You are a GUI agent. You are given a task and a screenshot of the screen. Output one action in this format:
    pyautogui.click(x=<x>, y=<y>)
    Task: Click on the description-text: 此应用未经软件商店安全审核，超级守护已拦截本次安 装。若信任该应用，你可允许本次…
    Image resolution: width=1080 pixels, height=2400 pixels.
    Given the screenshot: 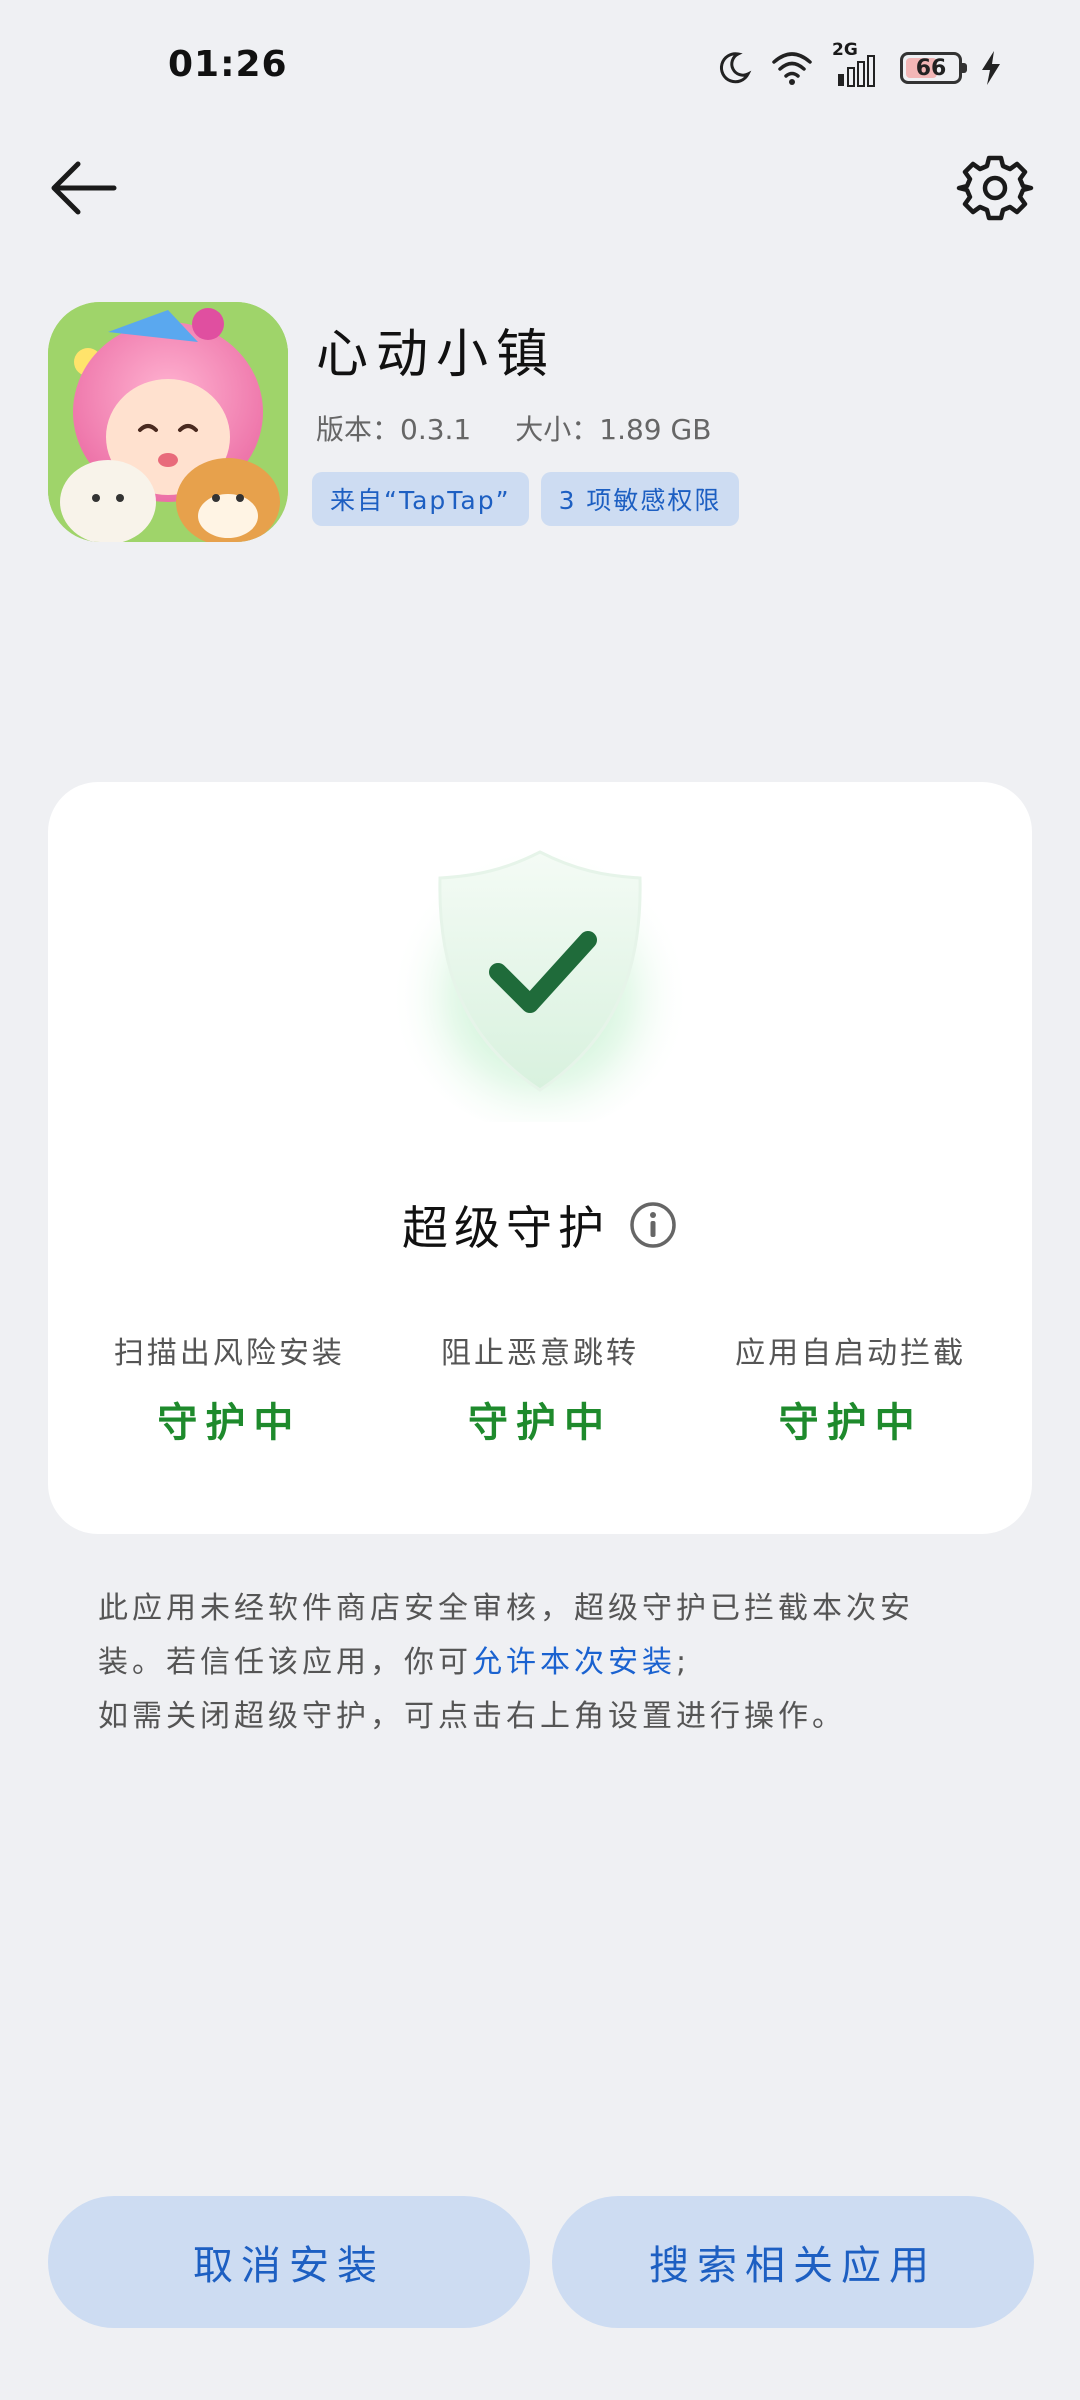 What is the action you would take?
    pyautogui.click(x=538, y=1663)
    